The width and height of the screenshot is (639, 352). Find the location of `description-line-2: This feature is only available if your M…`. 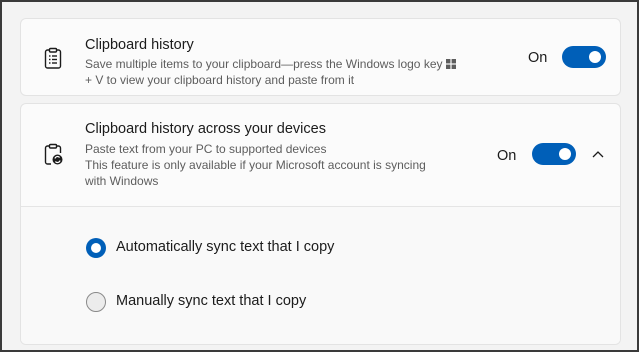

description-line-2: This feature is only available if your M… is located at coordinates (255, 165).